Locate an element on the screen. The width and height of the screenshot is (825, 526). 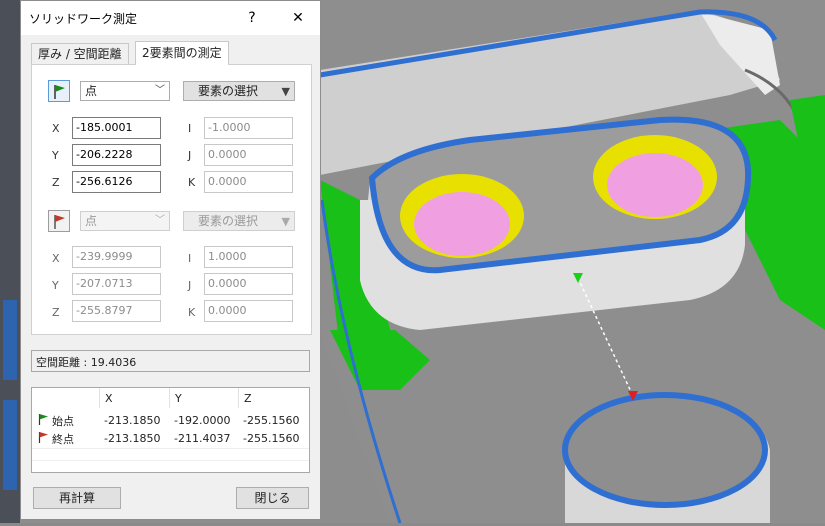
distance-text: 空間距離 : 19.4036 is located at coordinates (86, 362).